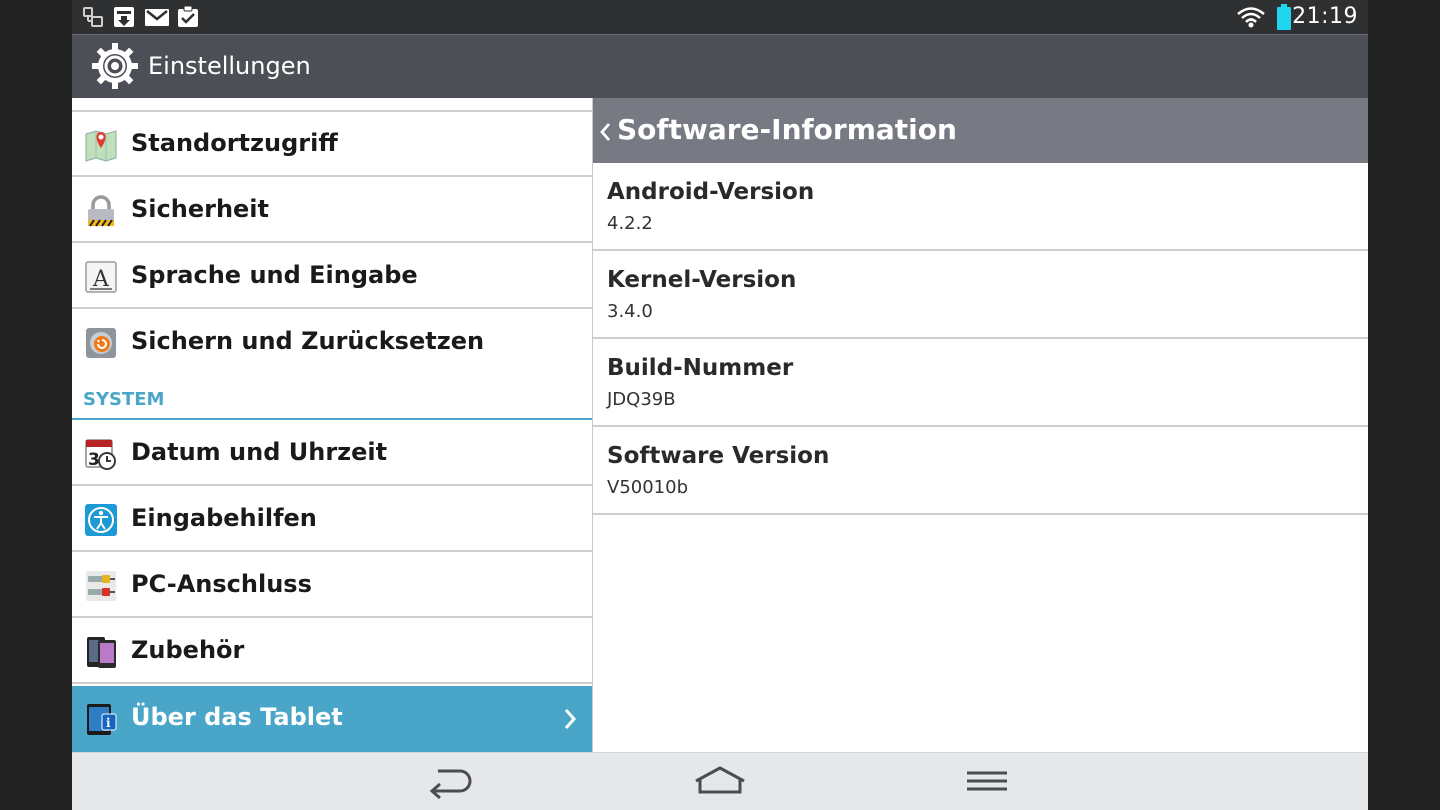 The height and width of the screenshot is (810, 1440). Describe the element at coordinates (101, 277) in the screenshot. I see `keyboard-letter-icon: A` at that location.